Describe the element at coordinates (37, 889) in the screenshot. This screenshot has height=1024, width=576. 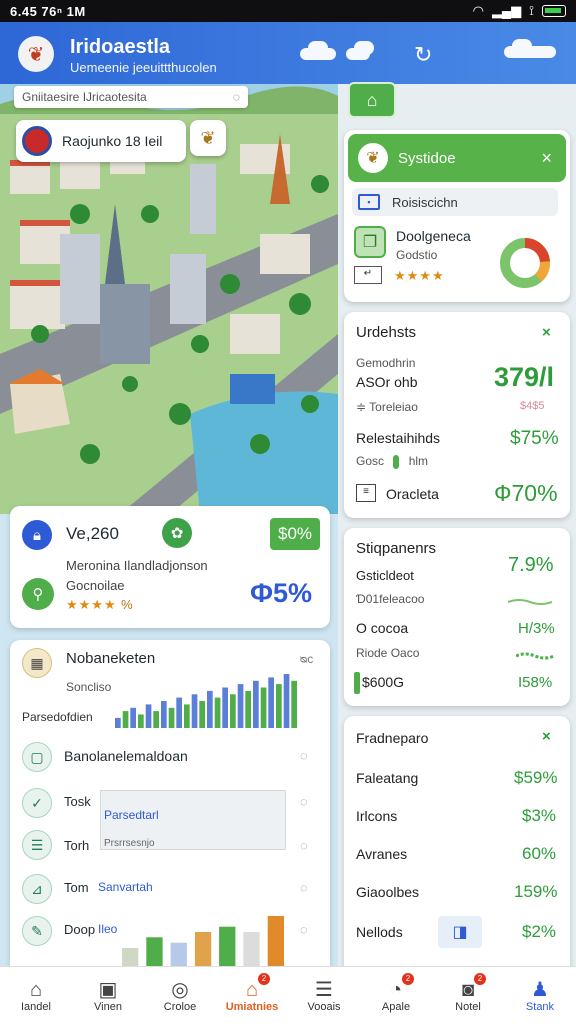
I see `chart-icon: ⊿` at that location.